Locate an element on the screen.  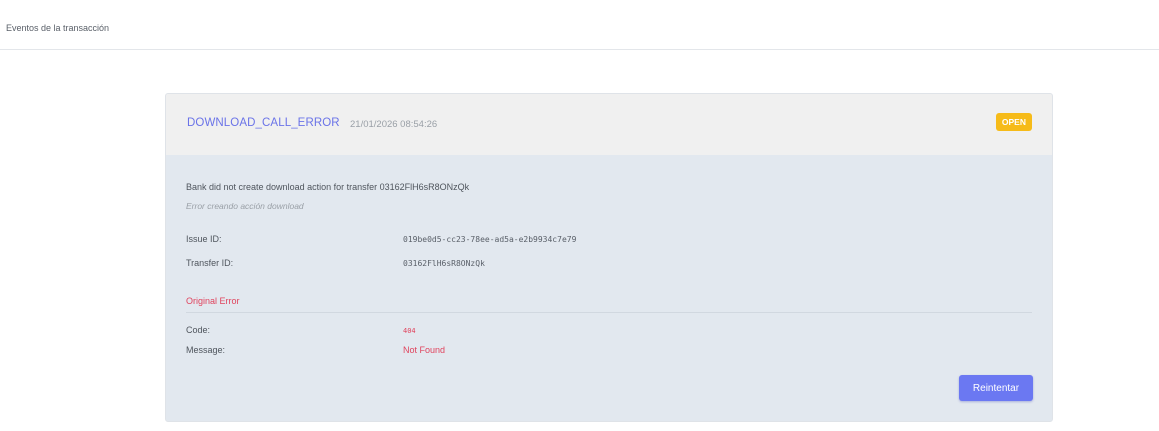
retry-button: Reintentar is located at coordinates (996, 388).